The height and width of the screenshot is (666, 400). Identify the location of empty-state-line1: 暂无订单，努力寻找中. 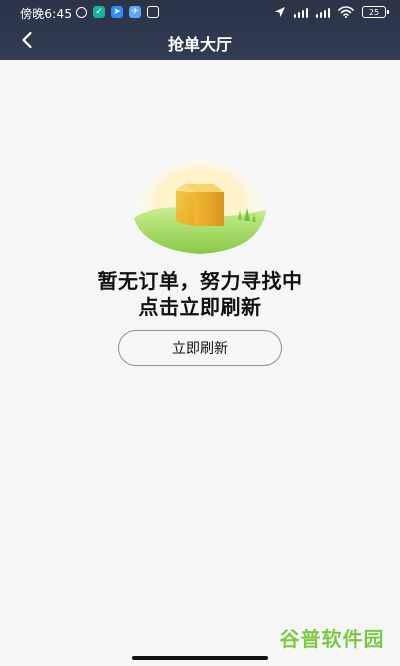
(200, 281).